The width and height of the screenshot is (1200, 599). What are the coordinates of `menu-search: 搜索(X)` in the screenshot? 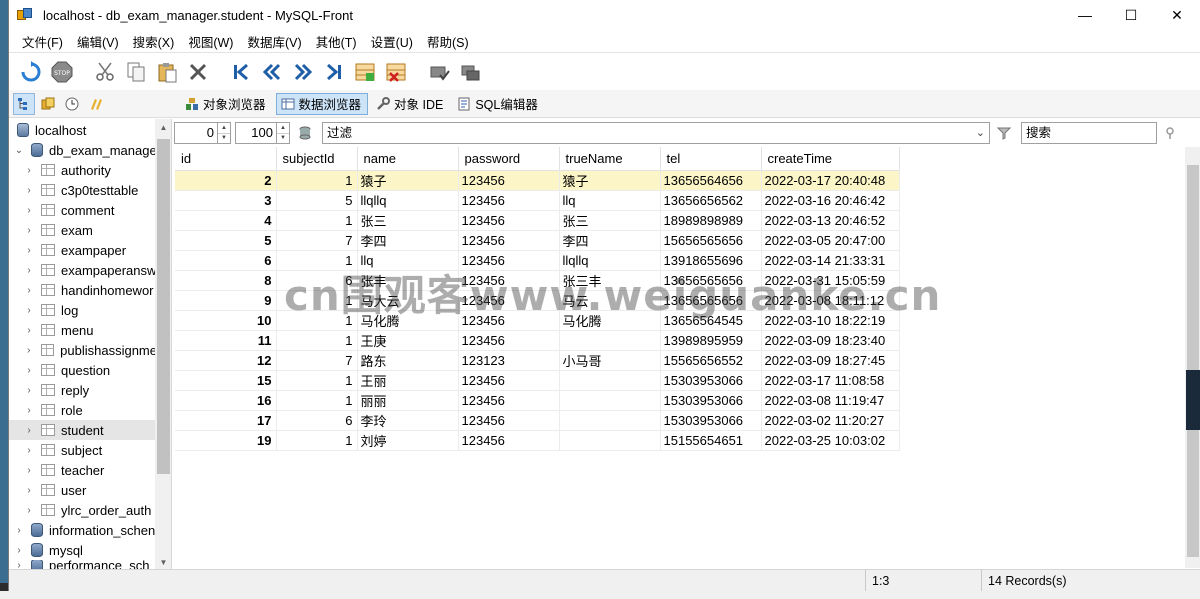 It's located at (154, 41).